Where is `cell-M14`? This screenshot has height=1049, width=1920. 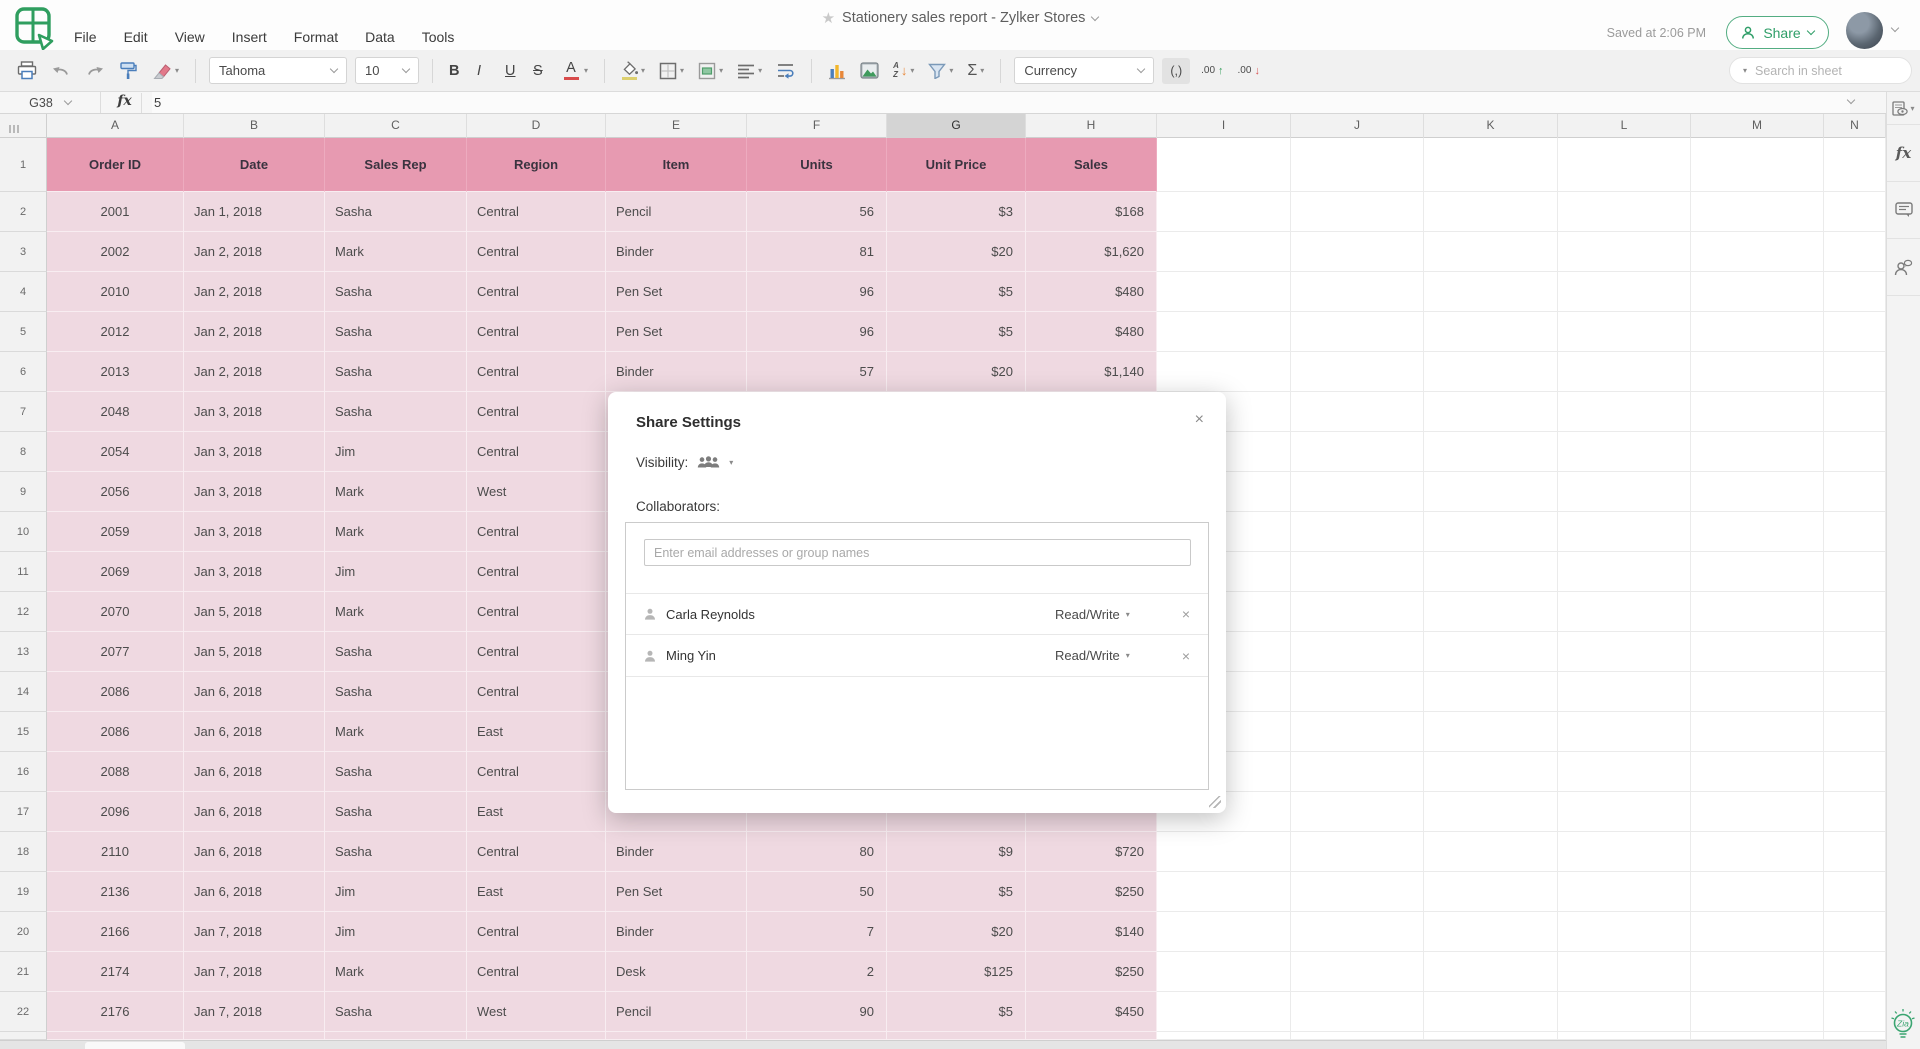 cell-M14 is located at coordinates (1757, 692).